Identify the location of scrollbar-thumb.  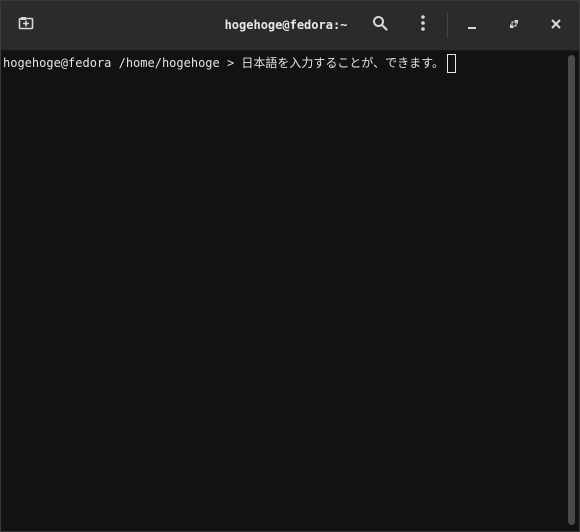
(571, 290).